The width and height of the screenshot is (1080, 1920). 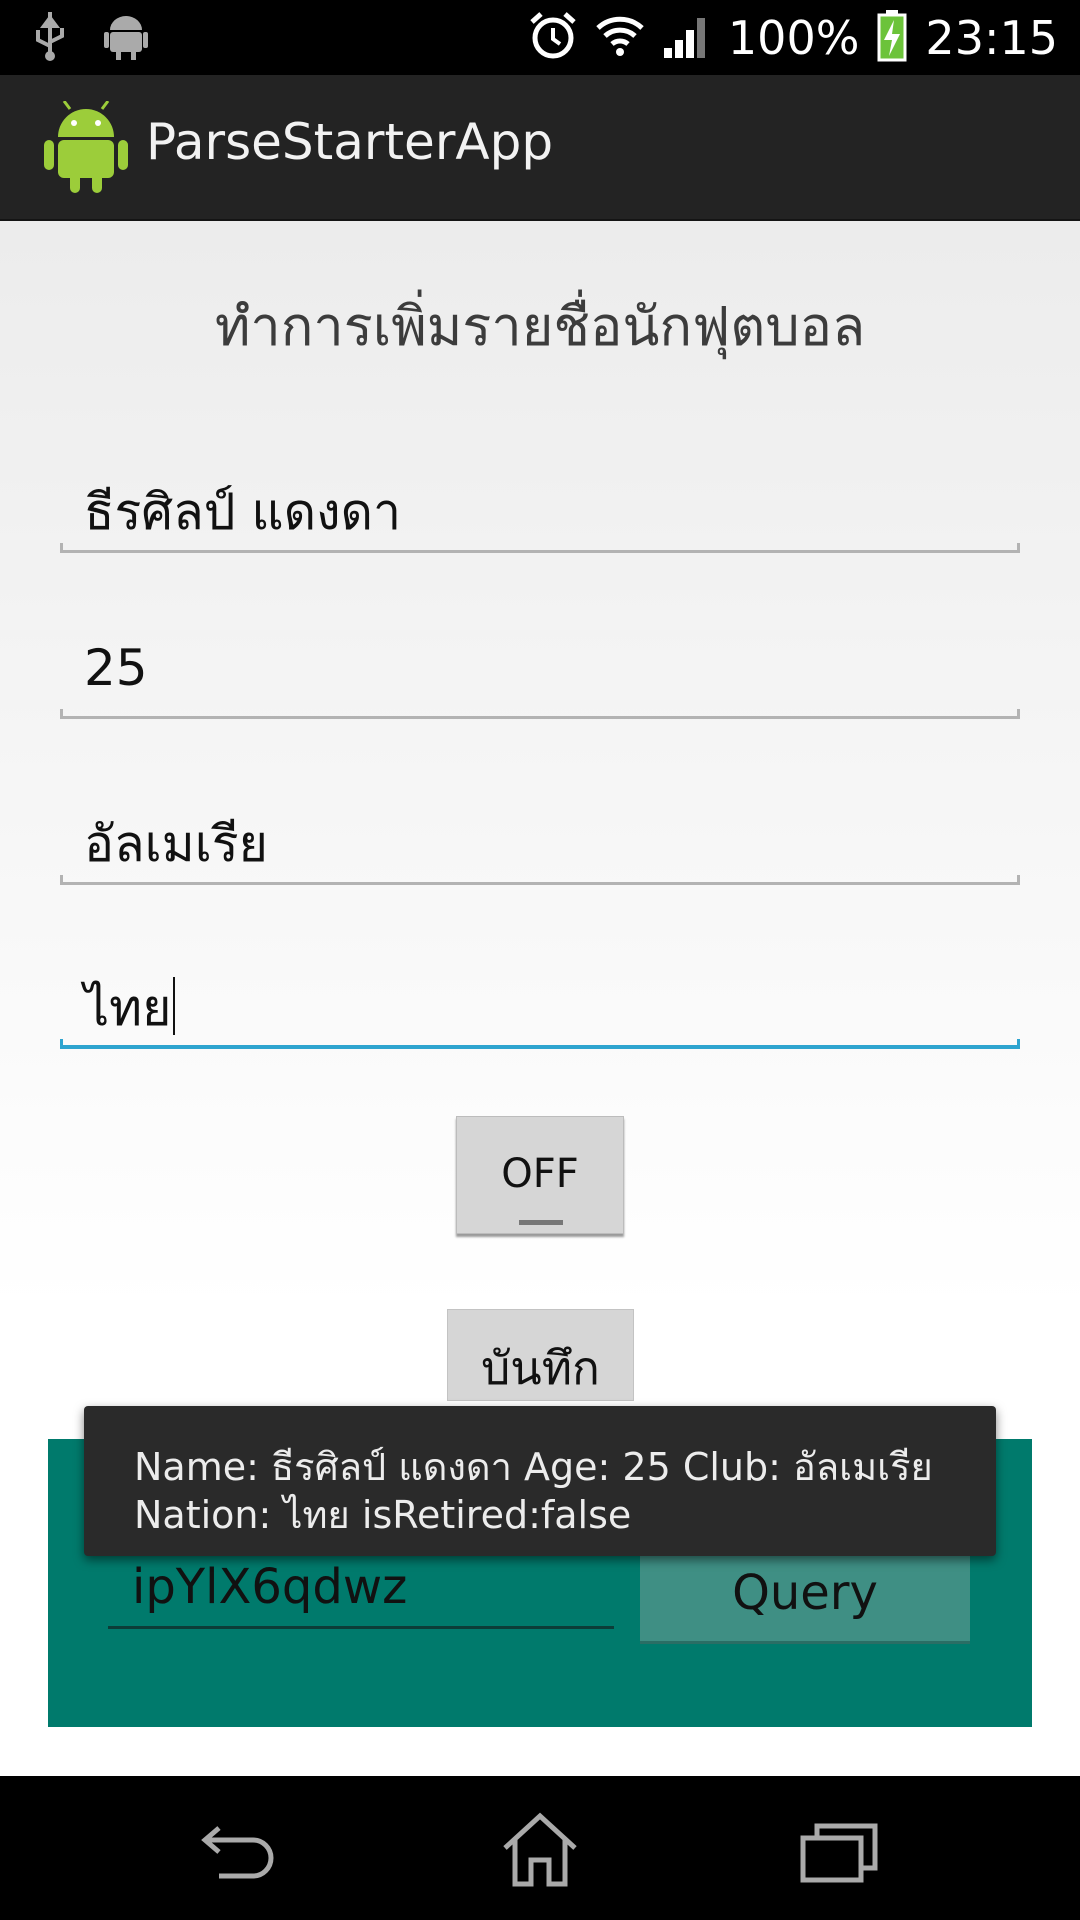 What do you see at coordinates (553, 38) in the screenshot?
I see `alarm-icon` at bounding box center [553, 38].